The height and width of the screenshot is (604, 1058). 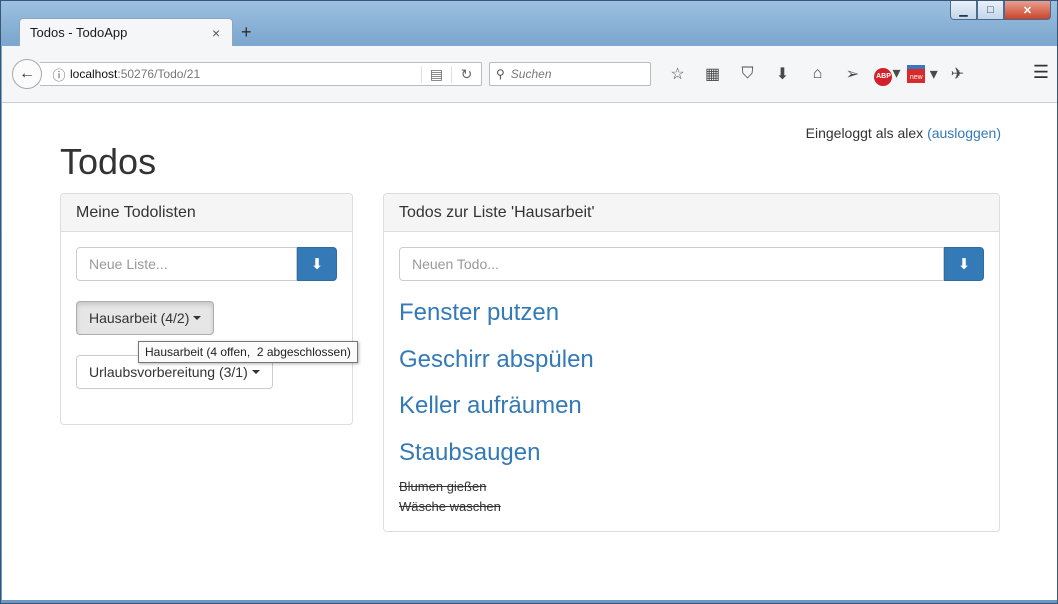 What do you see at coordinates (957, 74) in the screenshot?
I see `extension-icon: ✈` at bounding box center [957, 74].